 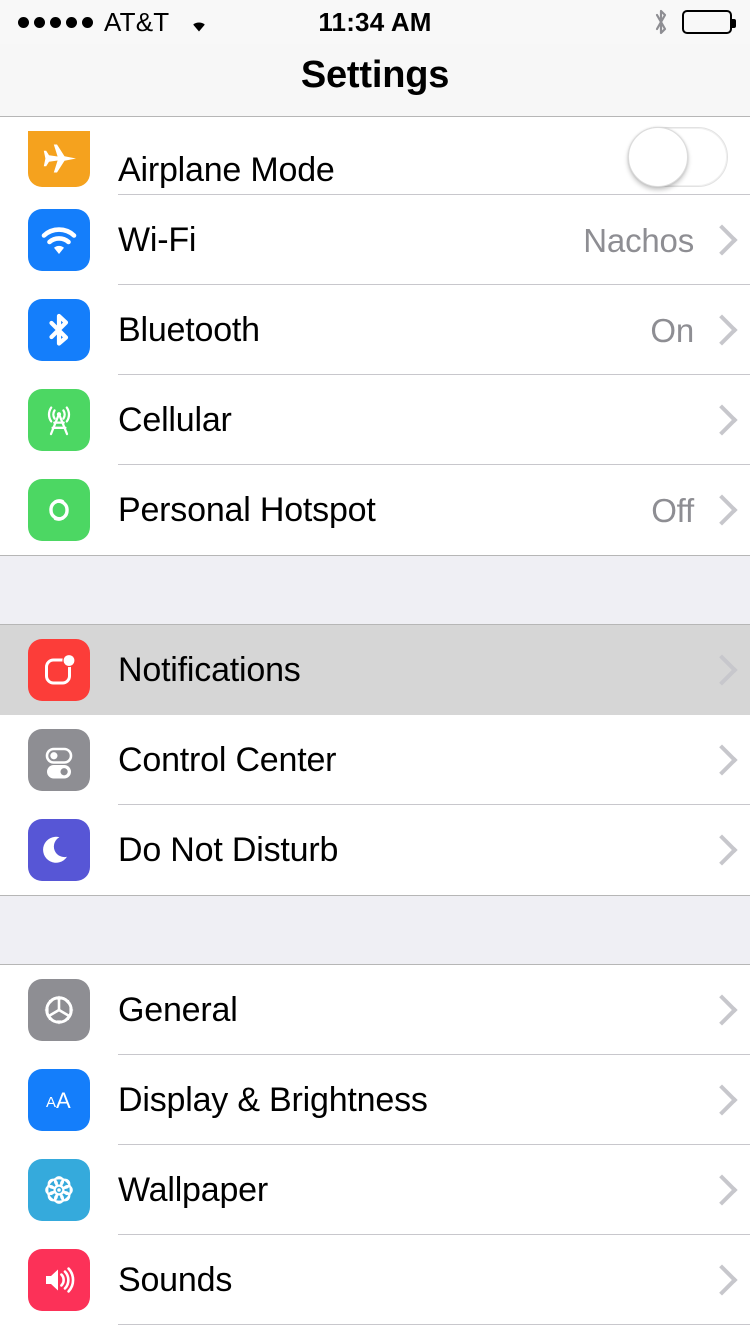 What do you see at coordinates (175, 420) in the screenshot?
I see `settings-row-label: Cellular` at bounding box center [175, 420].